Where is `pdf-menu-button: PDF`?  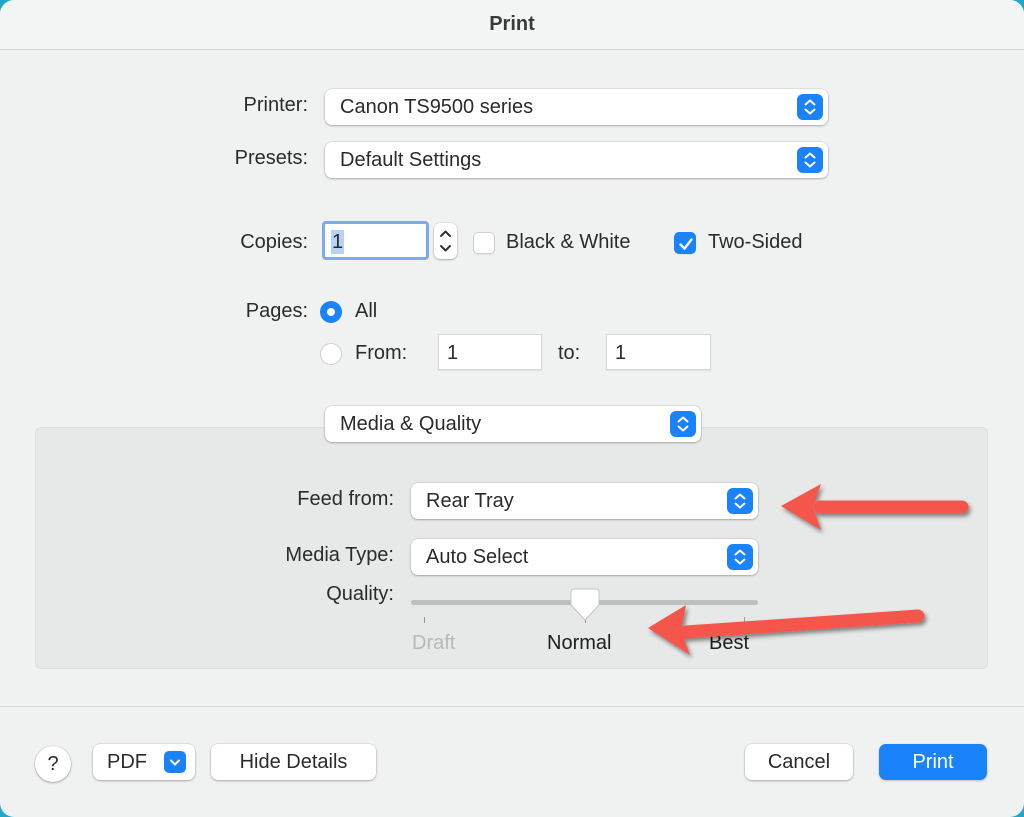 pdf-menu-button: PDF is located at coordinates (144, 762).